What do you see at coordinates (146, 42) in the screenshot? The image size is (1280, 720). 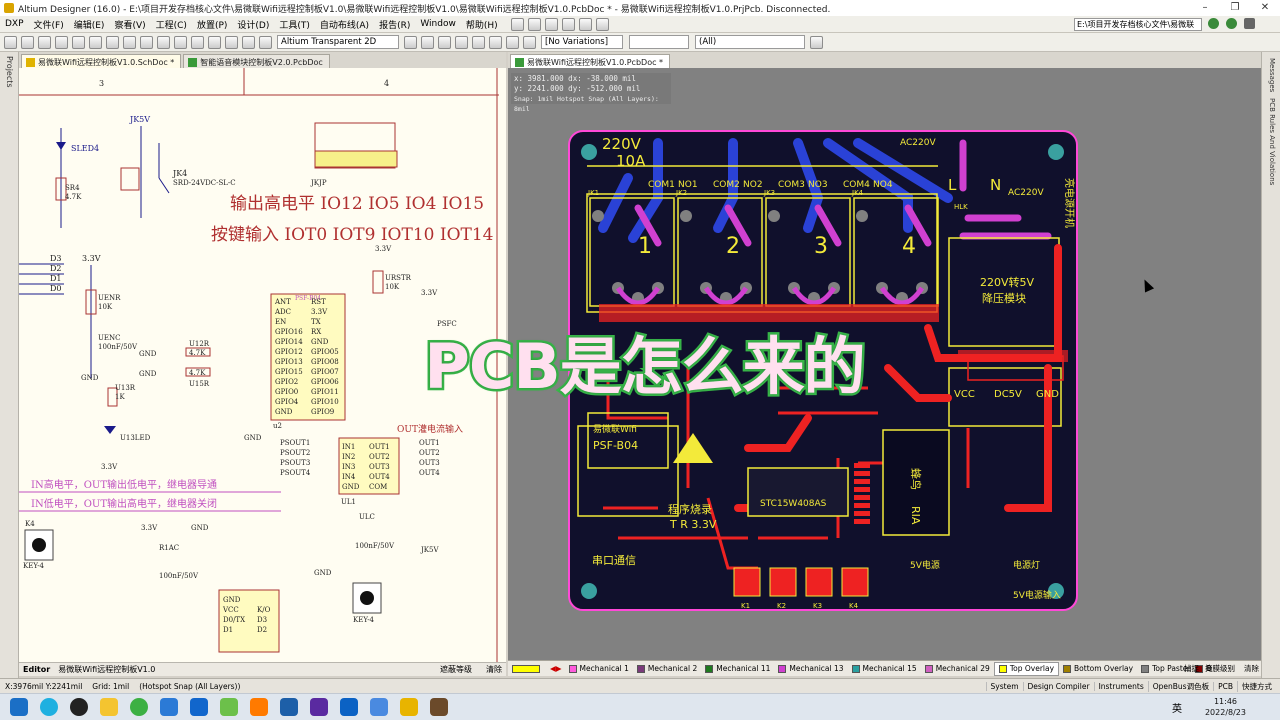 I see `copy-icon` at bounding box center [146, 42].